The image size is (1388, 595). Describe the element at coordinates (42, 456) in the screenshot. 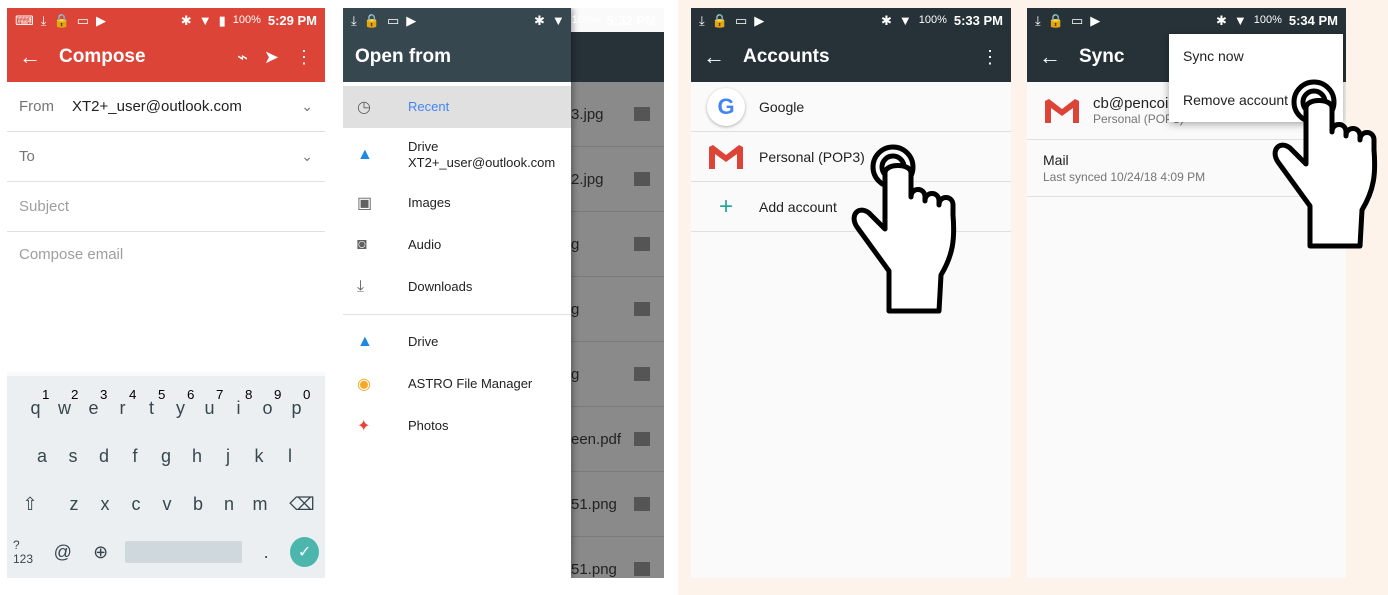

I see `key-a: a` at that location.